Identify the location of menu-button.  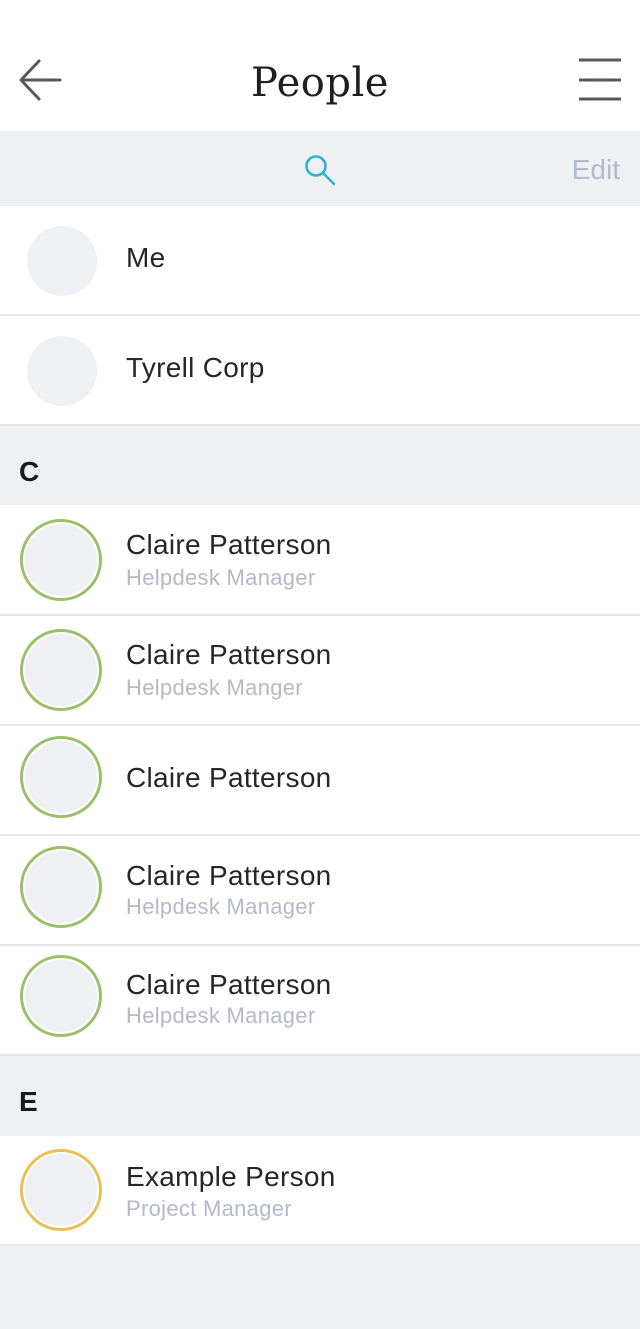
(600, 80).